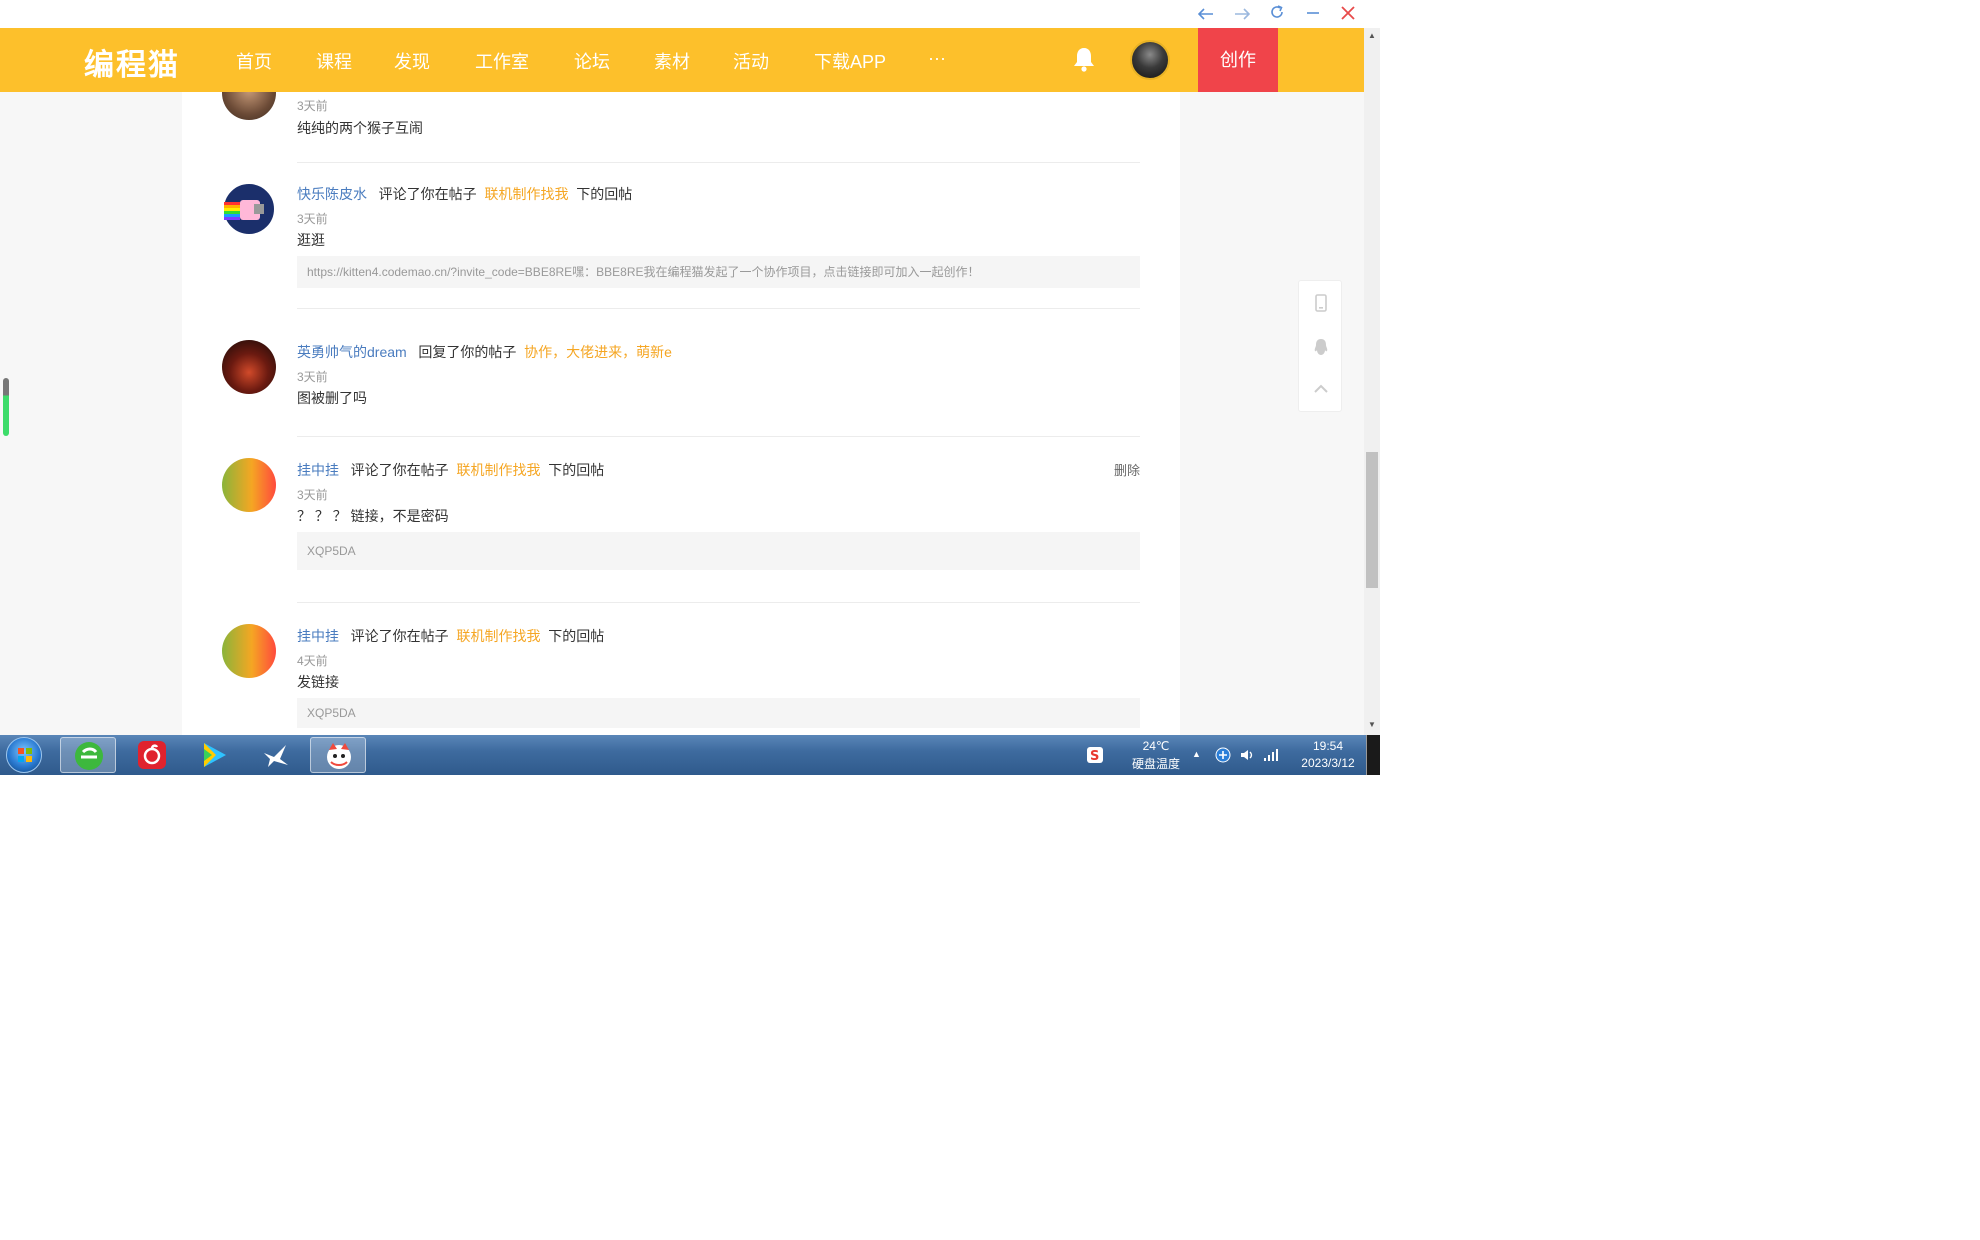 The height and width of the screenshot is (1240, 1980). I want to click on sogou-input-icon: S, so click(1095, 755).